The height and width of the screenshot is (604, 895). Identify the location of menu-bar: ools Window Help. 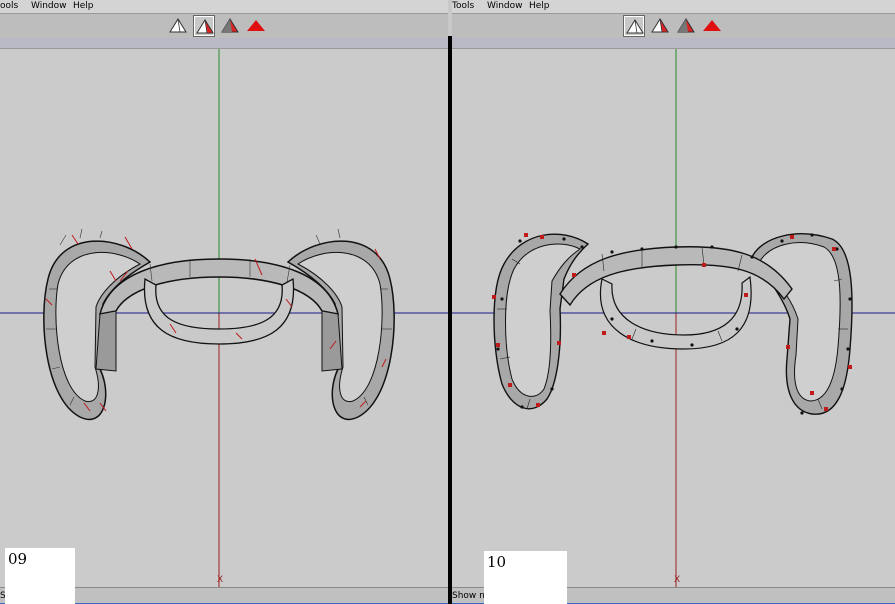
(224, 7).